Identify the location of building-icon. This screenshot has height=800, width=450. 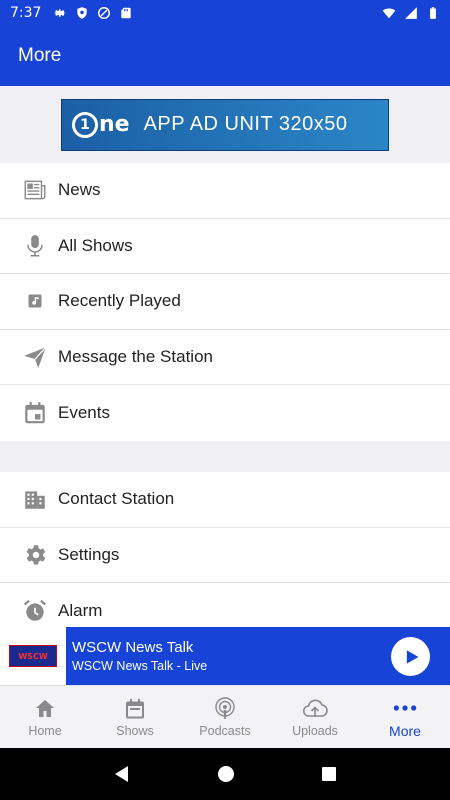
(35, 499).